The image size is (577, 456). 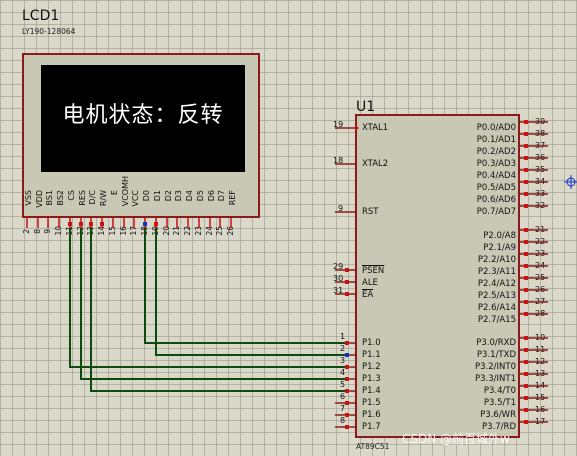 I want to click on wire-cs-p12, so click(x=207, y=298).